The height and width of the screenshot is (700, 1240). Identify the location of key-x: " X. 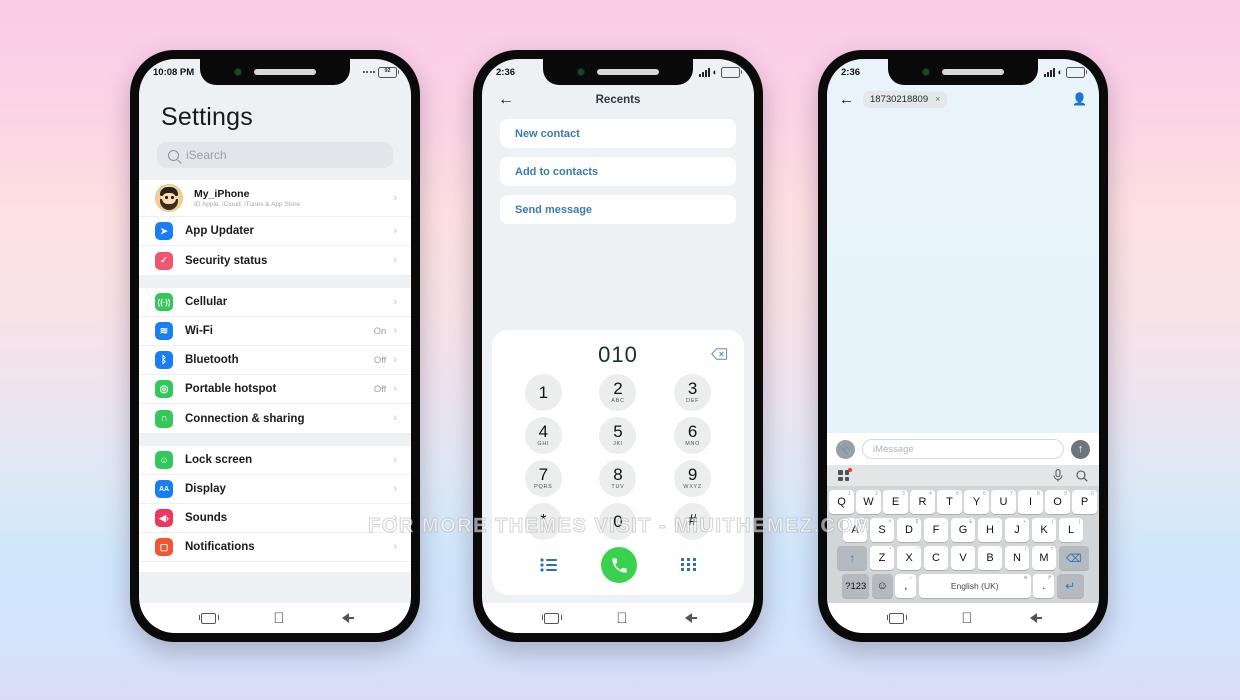
(909, 558).